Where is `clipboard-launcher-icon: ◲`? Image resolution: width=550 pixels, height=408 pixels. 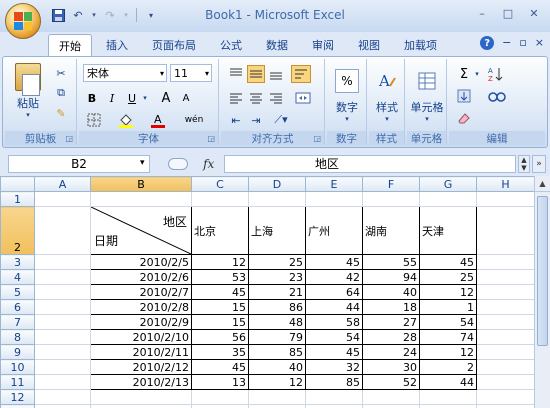 clipboard-launcher-icon: ◲ is located at coordinates (69, 138).